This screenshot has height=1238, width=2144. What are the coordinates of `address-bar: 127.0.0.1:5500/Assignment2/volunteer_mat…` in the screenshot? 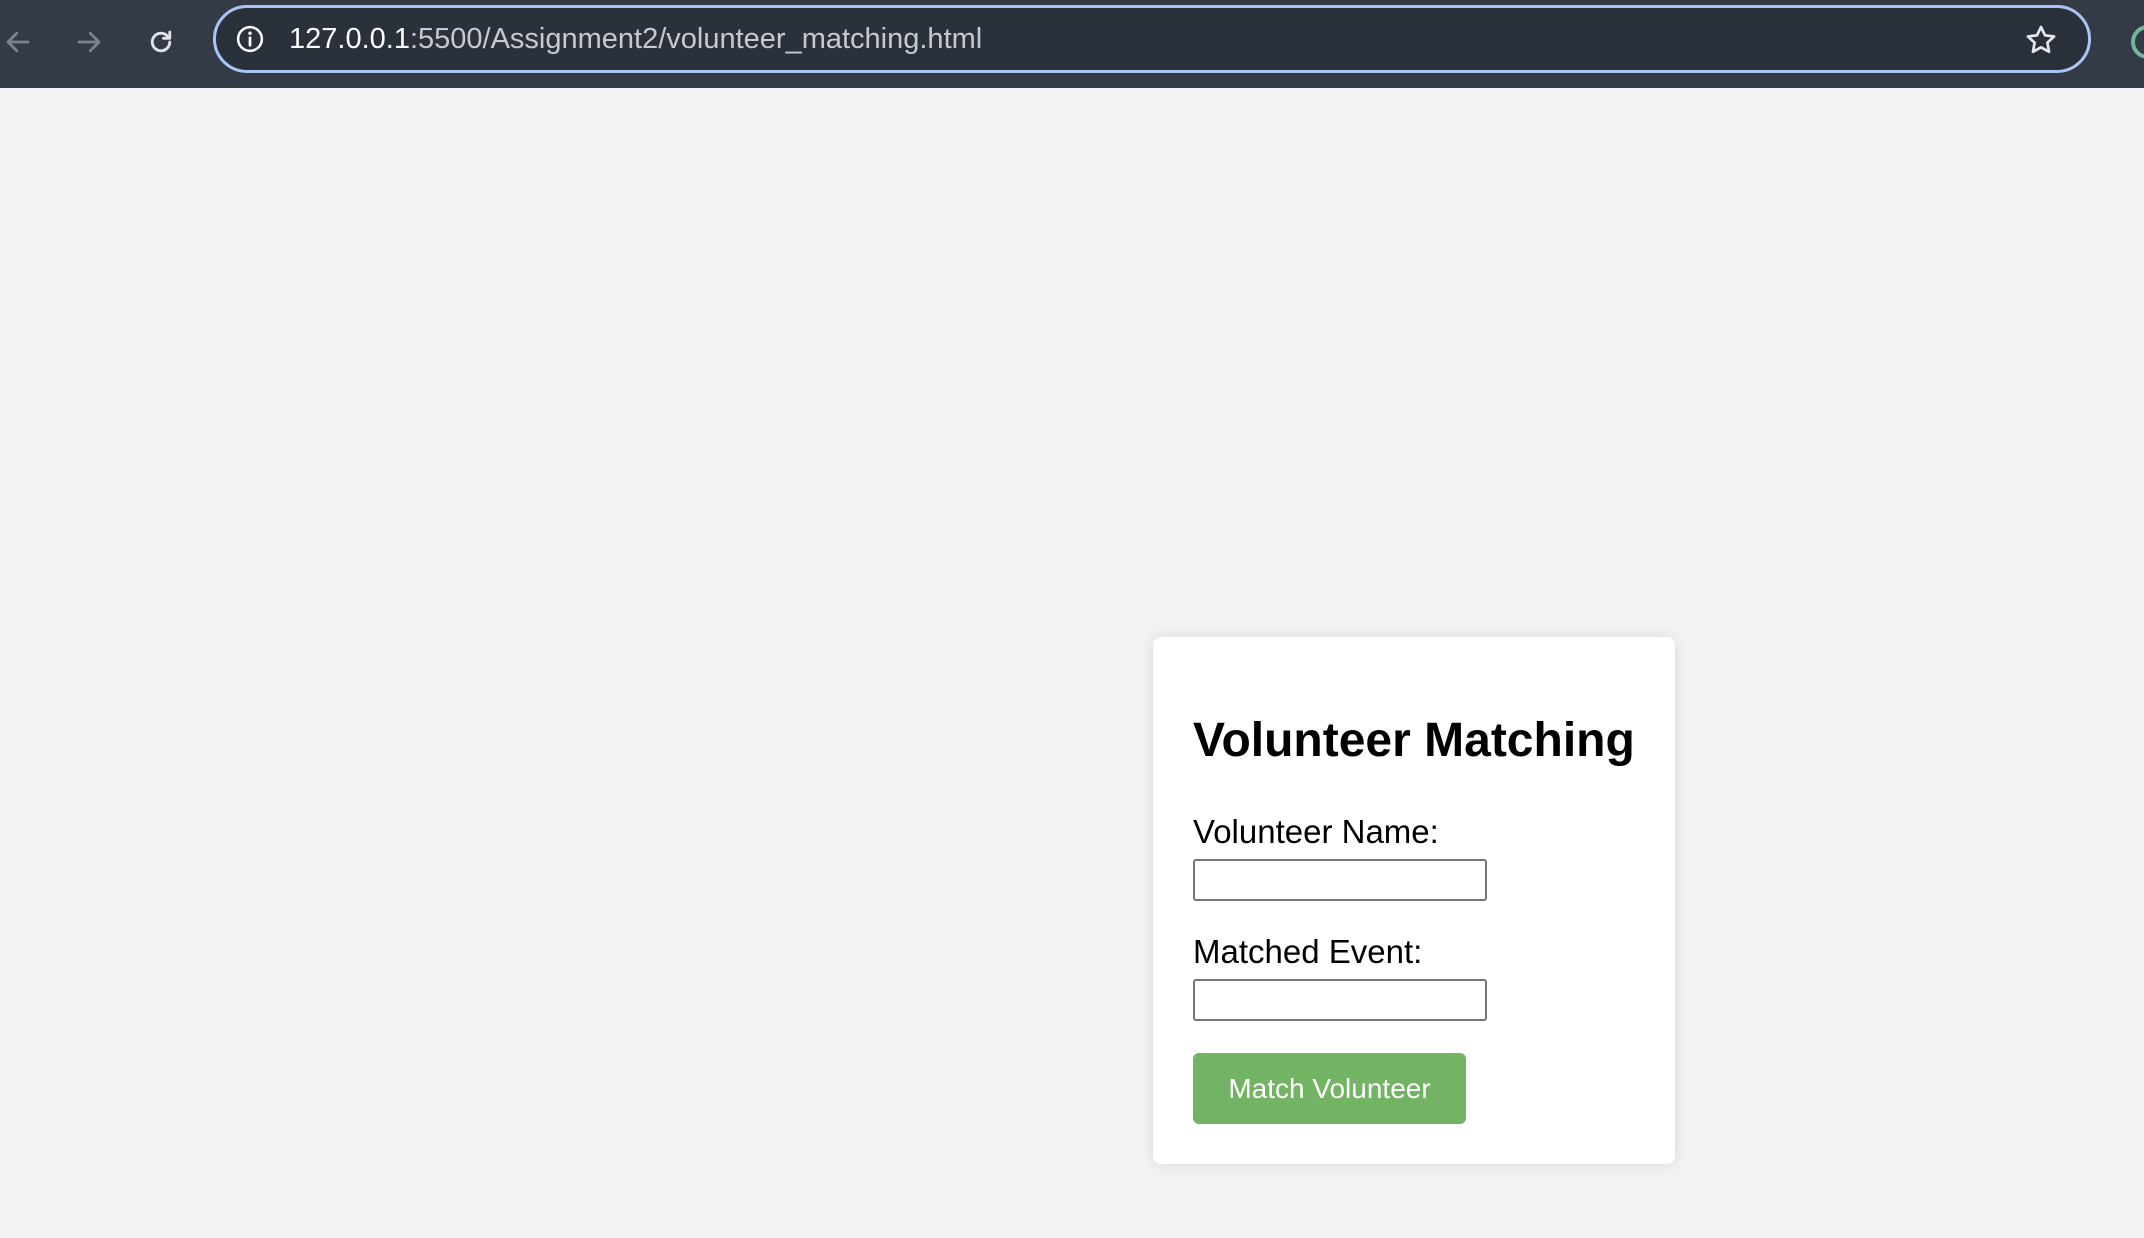 It's located at (1152, 39).